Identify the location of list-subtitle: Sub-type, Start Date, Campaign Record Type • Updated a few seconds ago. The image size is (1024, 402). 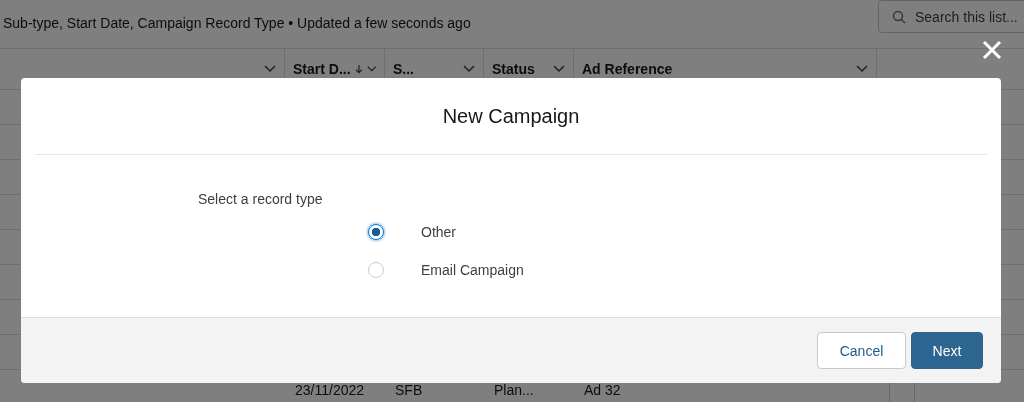
(237, 23).